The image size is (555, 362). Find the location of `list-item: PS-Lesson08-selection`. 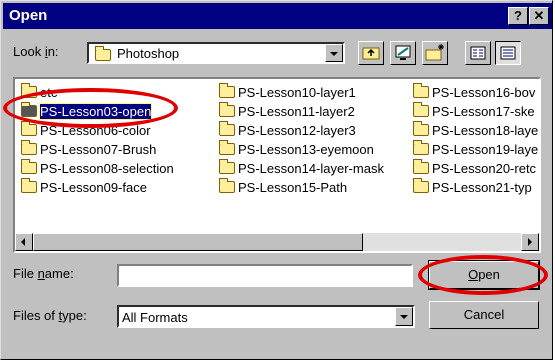

list-item: PS-Lesson08-selection is located at coordinates (97, 168).